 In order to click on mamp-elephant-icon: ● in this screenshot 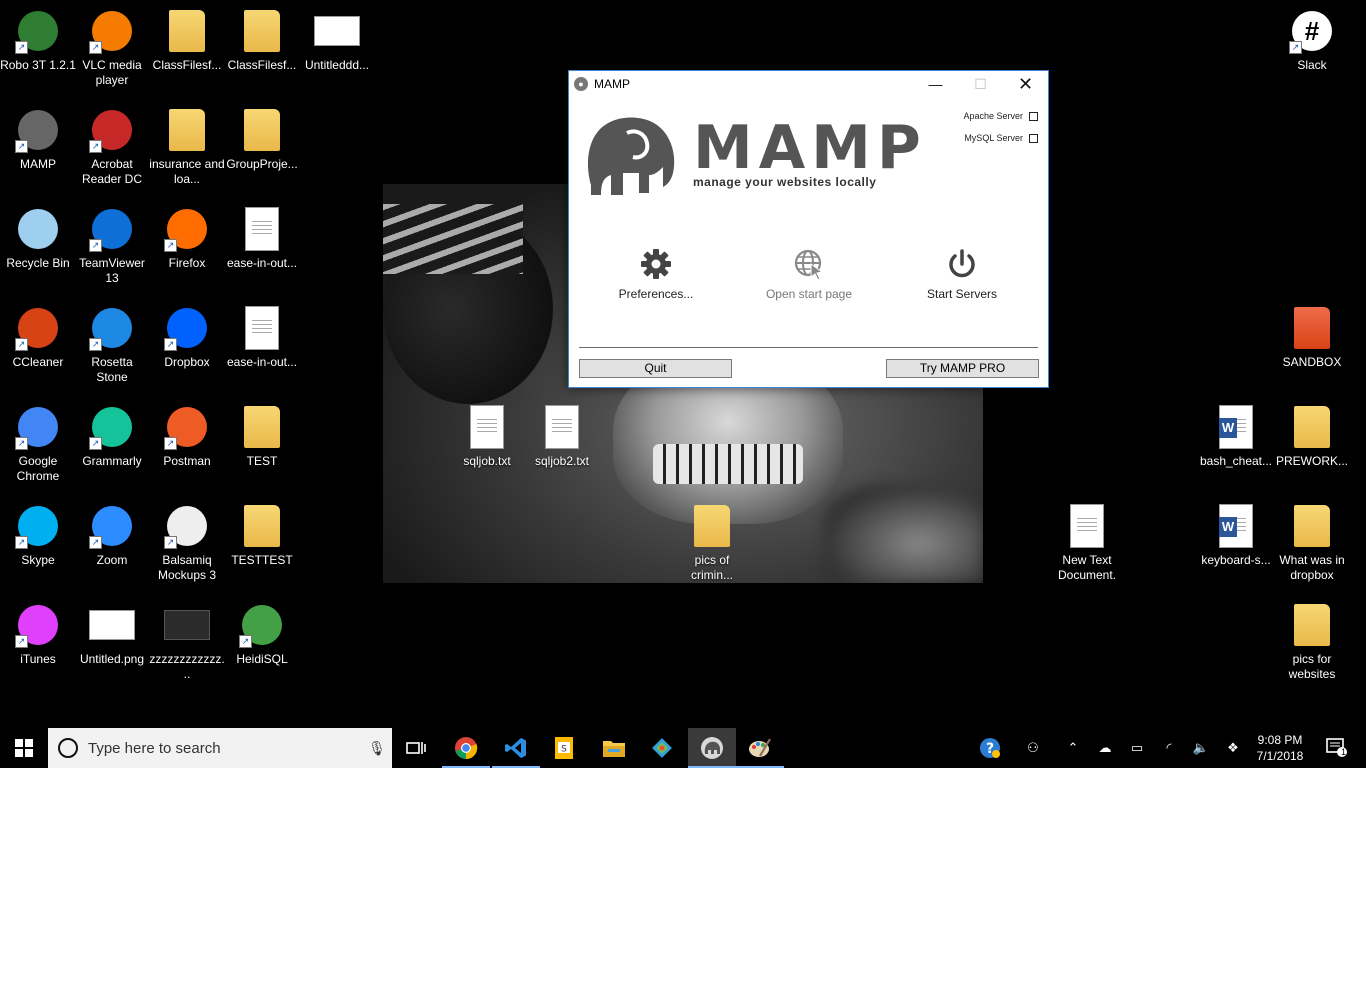, I will do `click(581, 84)`.